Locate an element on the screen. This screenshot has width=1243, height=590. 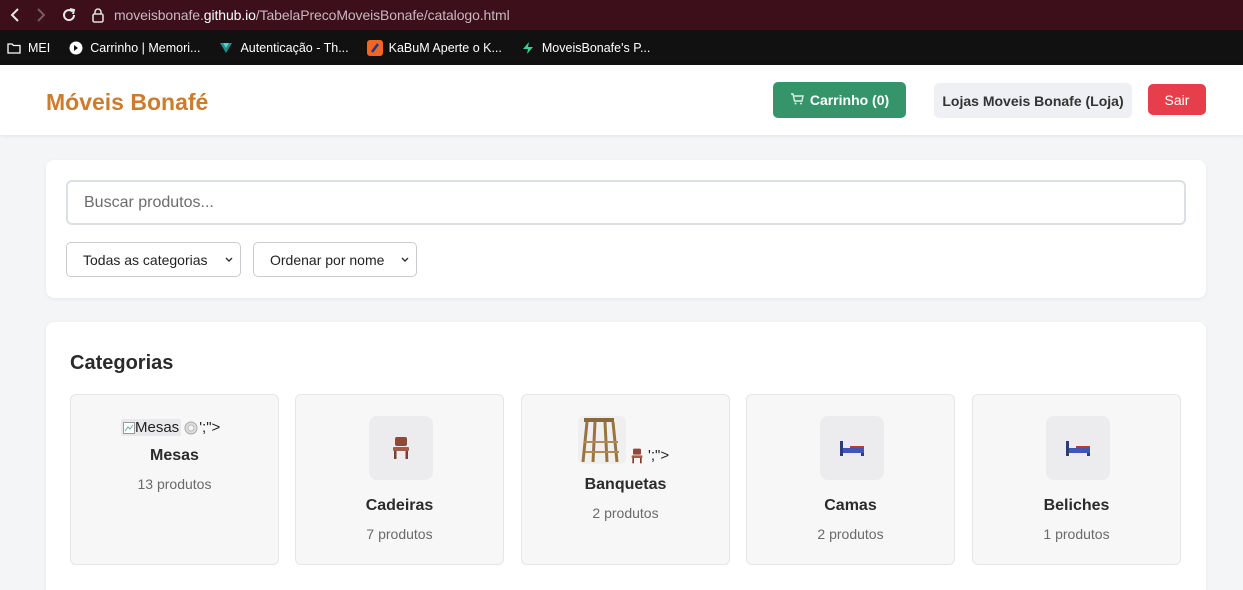
category-tile-camas: Camas 2 produtos is located at coordinates (850, 479).